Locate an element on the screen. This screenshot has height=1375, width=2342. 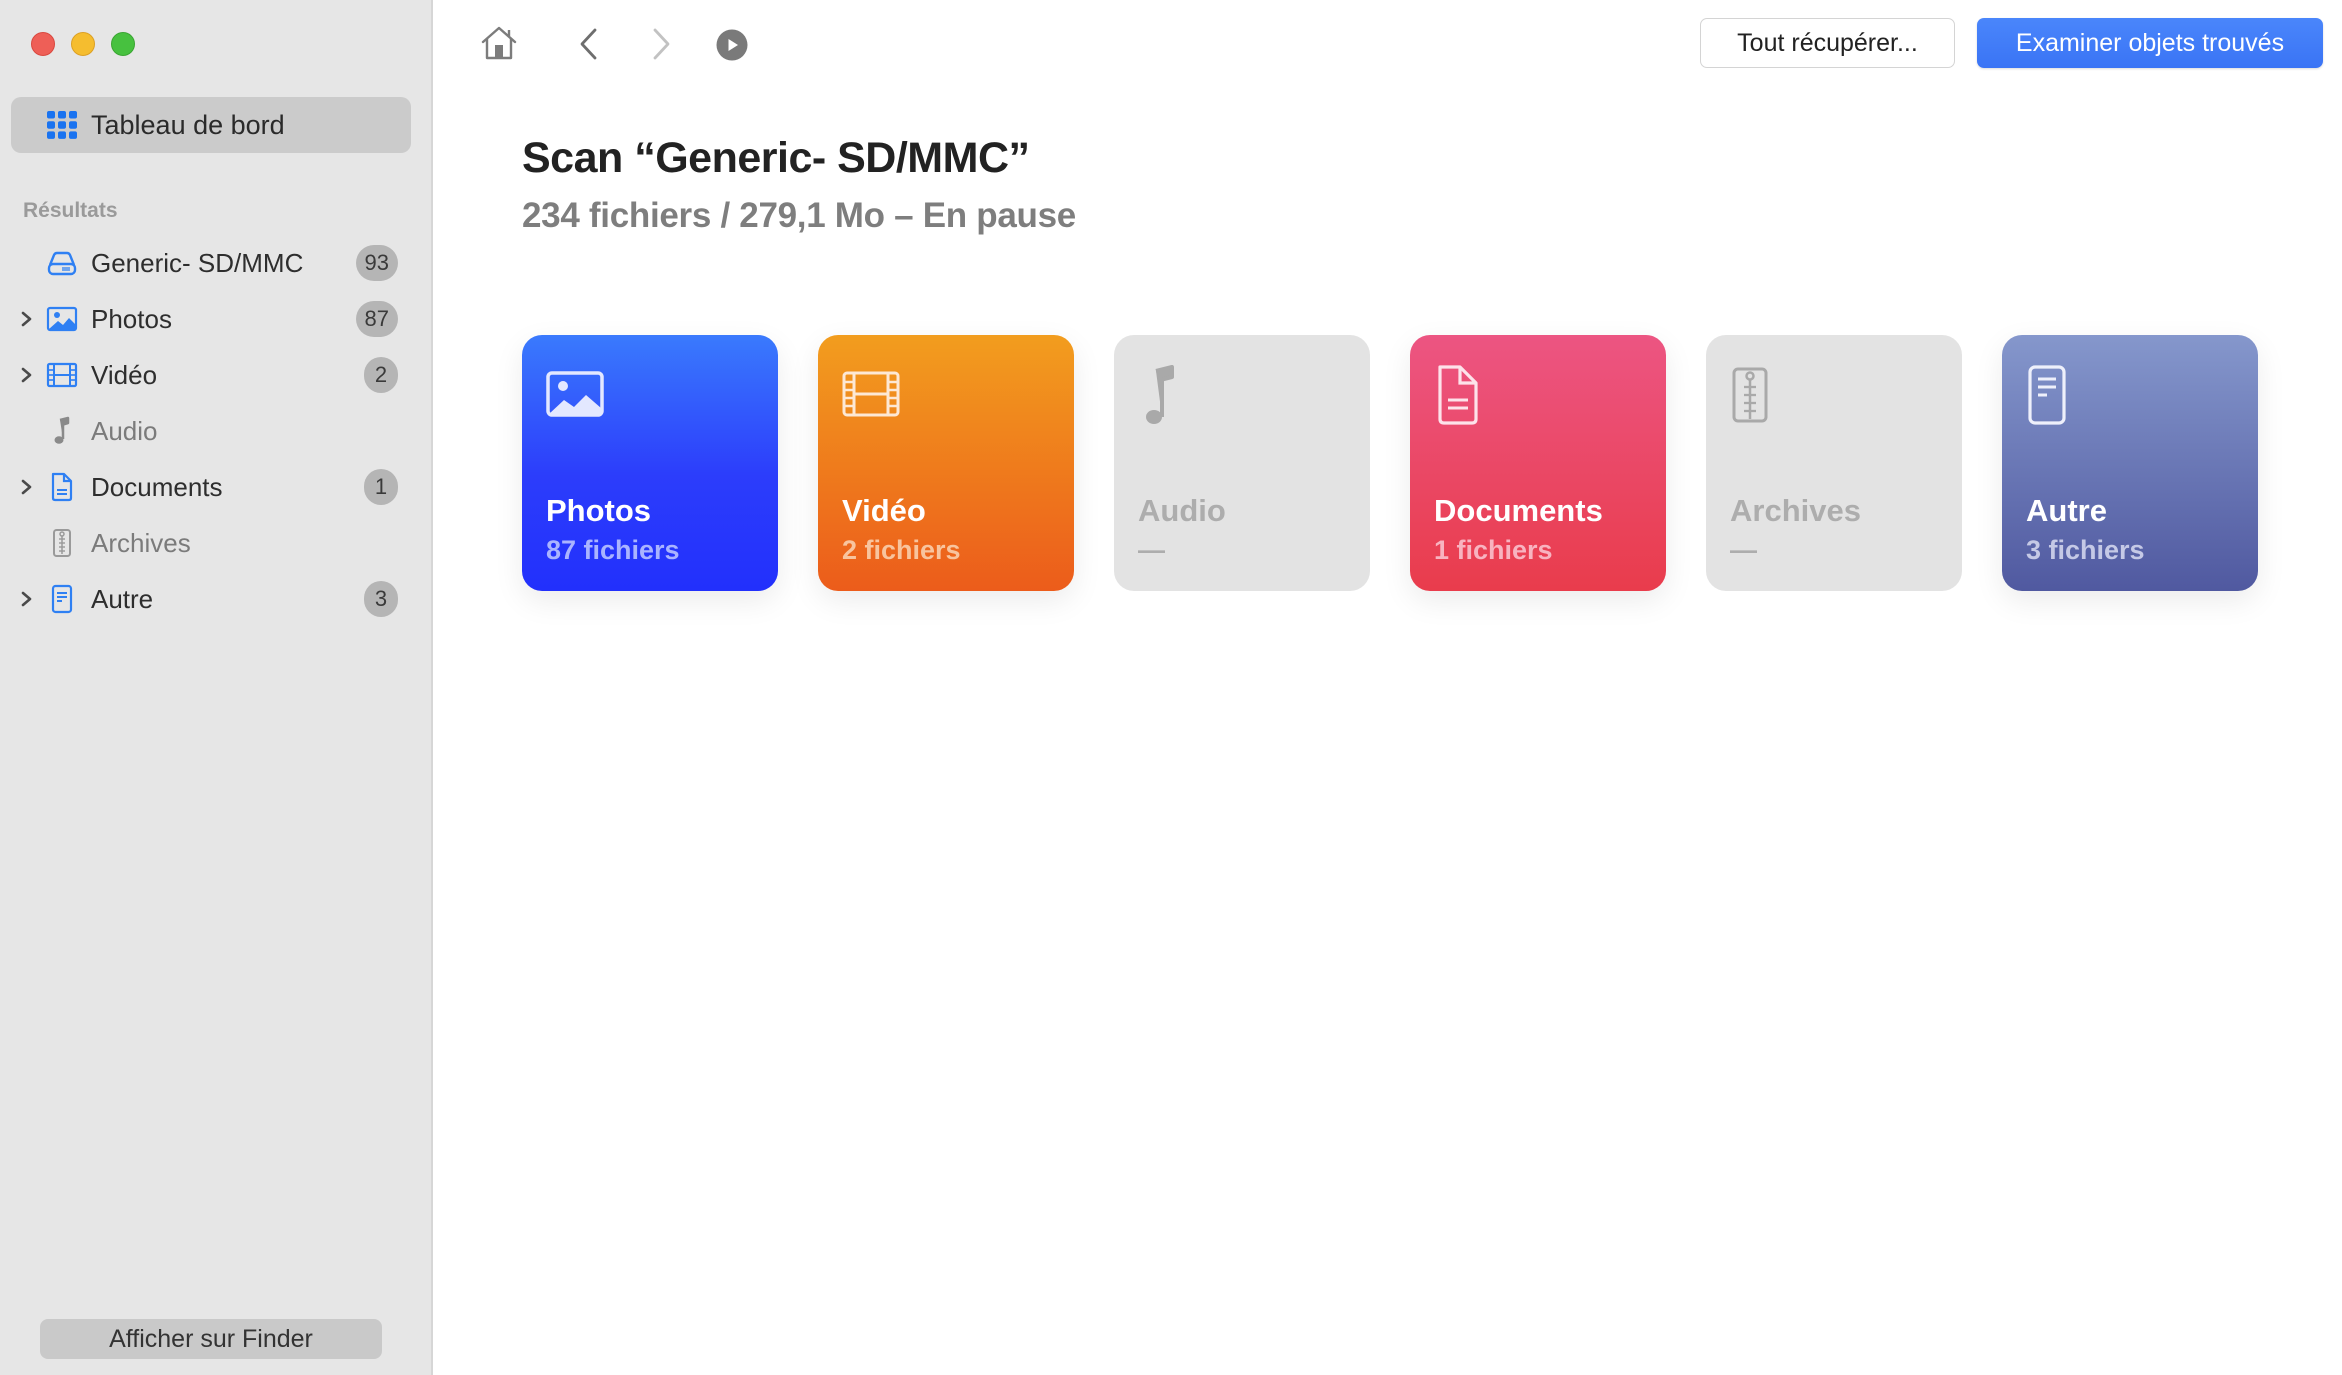
count-badge: 3 is located at coordinates (381, 599).